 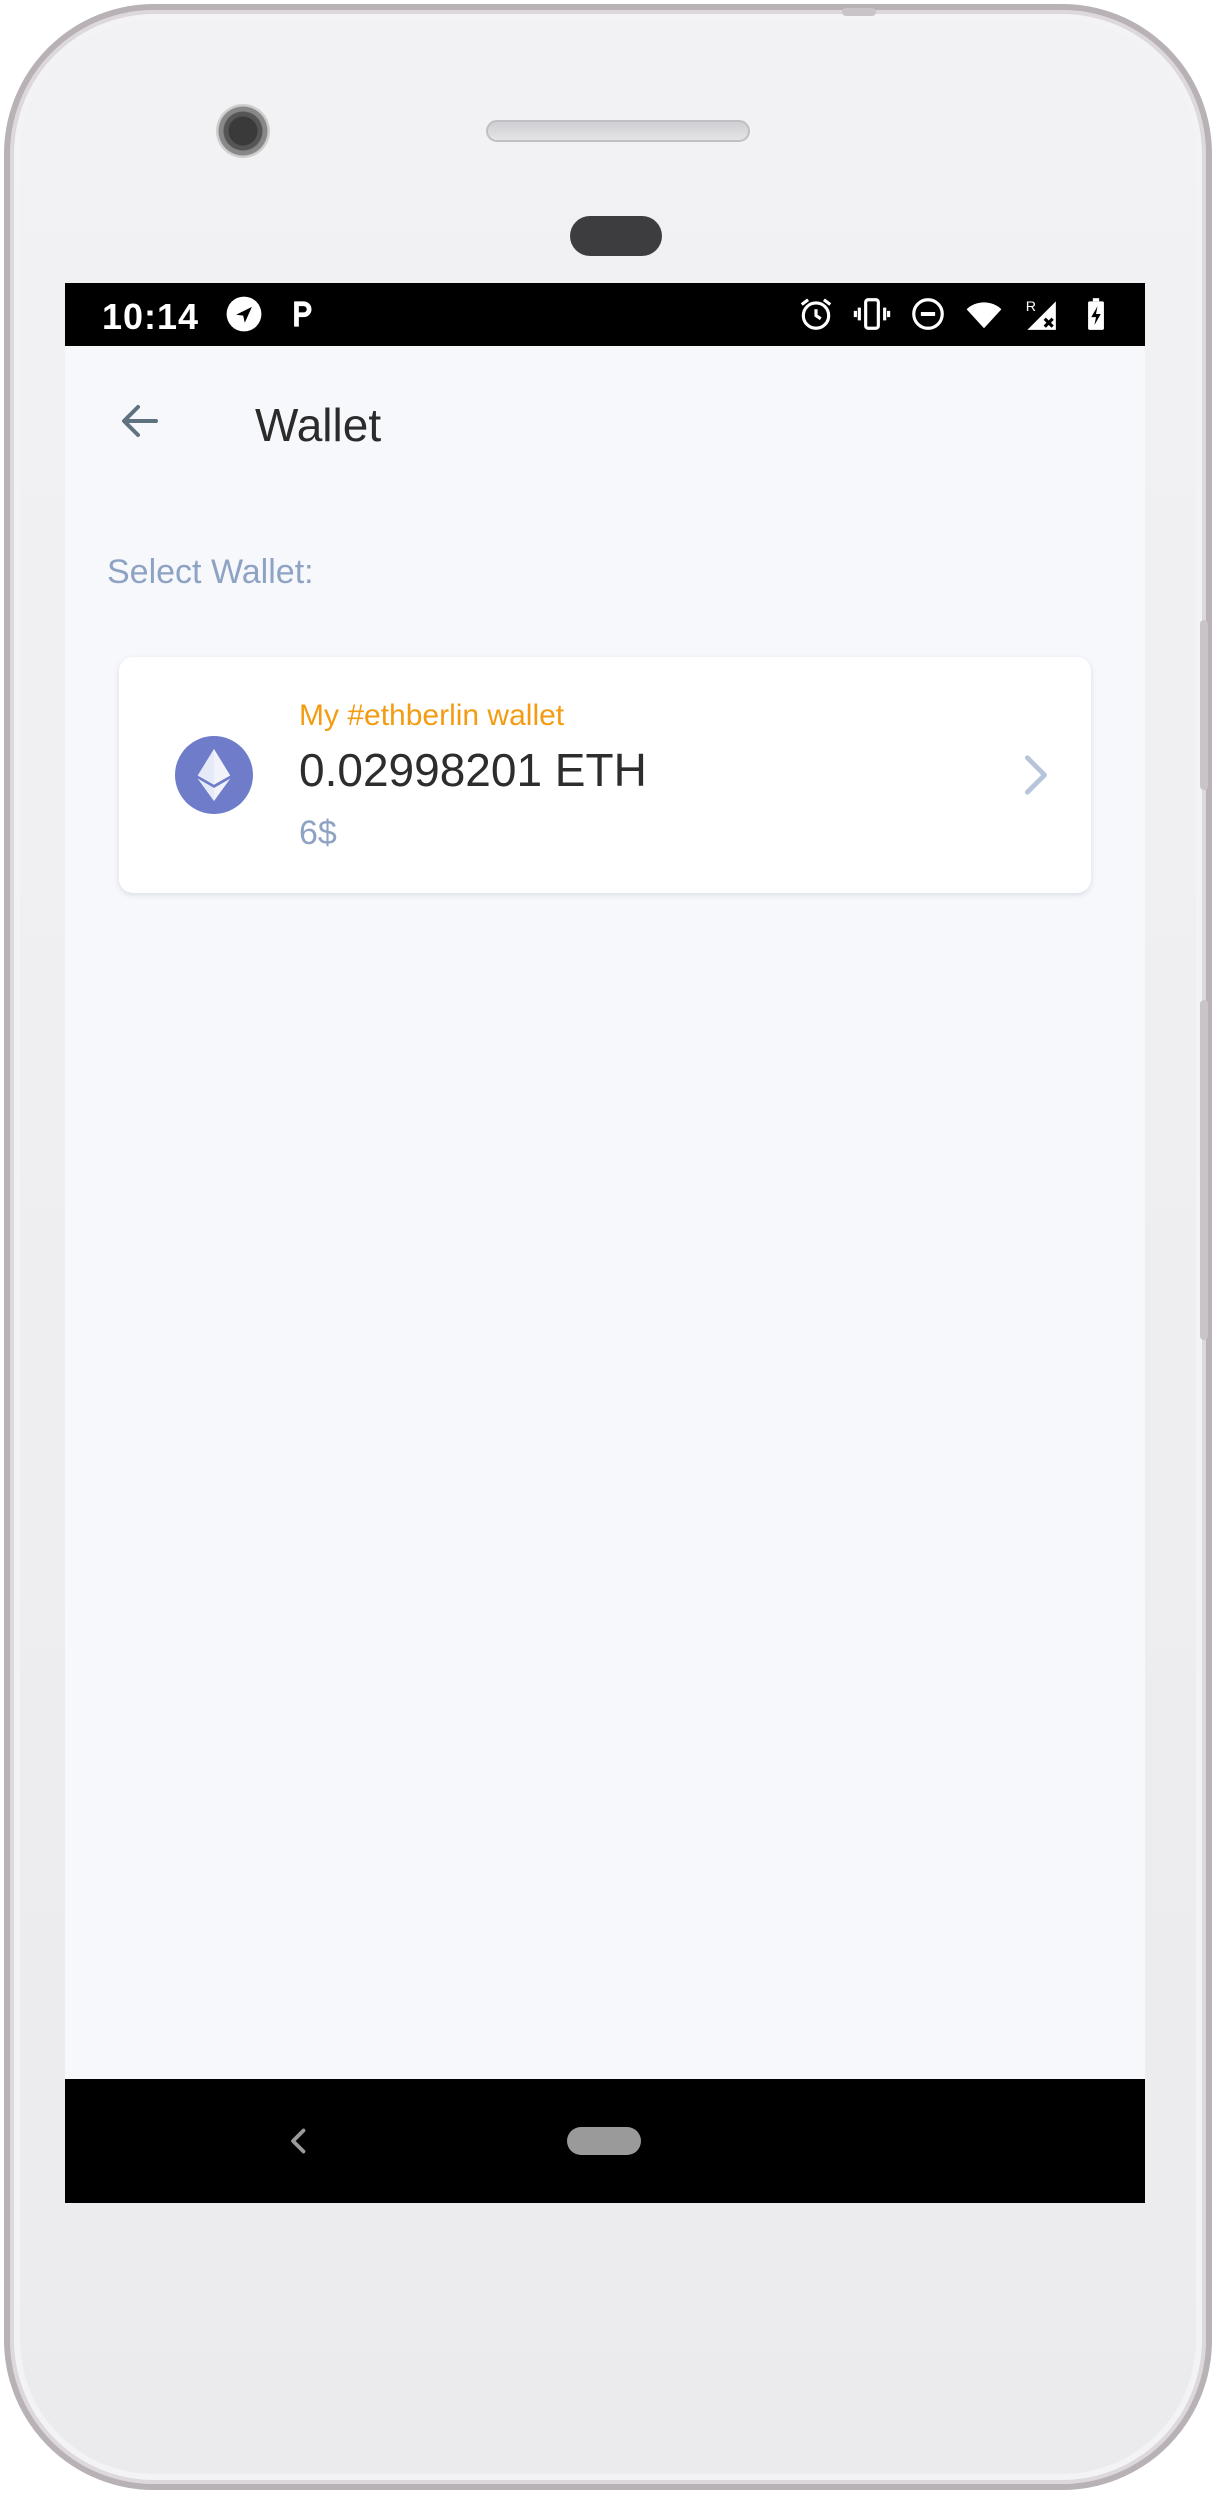 What do you see at coordinates (210, 572) in the screenshot?
I see `section-label: Select Wallet:` at bounding box center [210, 572].